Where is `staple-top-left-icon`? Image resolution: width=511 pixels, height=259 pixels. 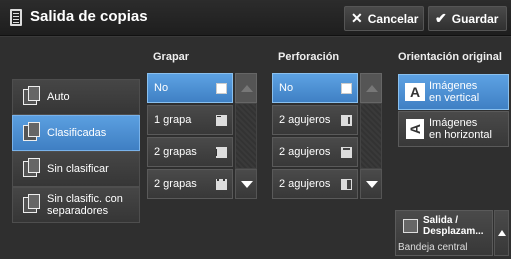
staple-top-left-icon is located at coordinates (221, 120).